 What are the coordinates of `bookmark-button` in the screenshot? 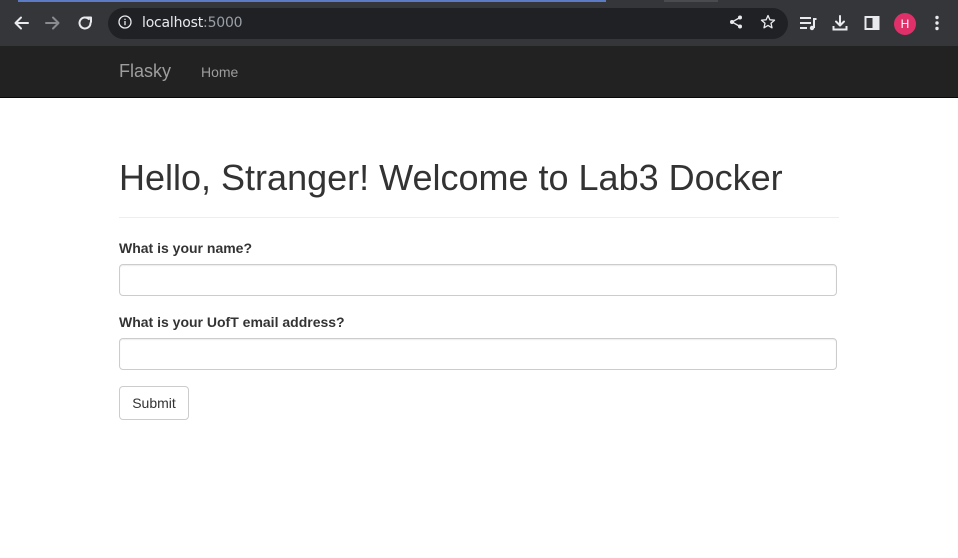 It's located at (768, 22).